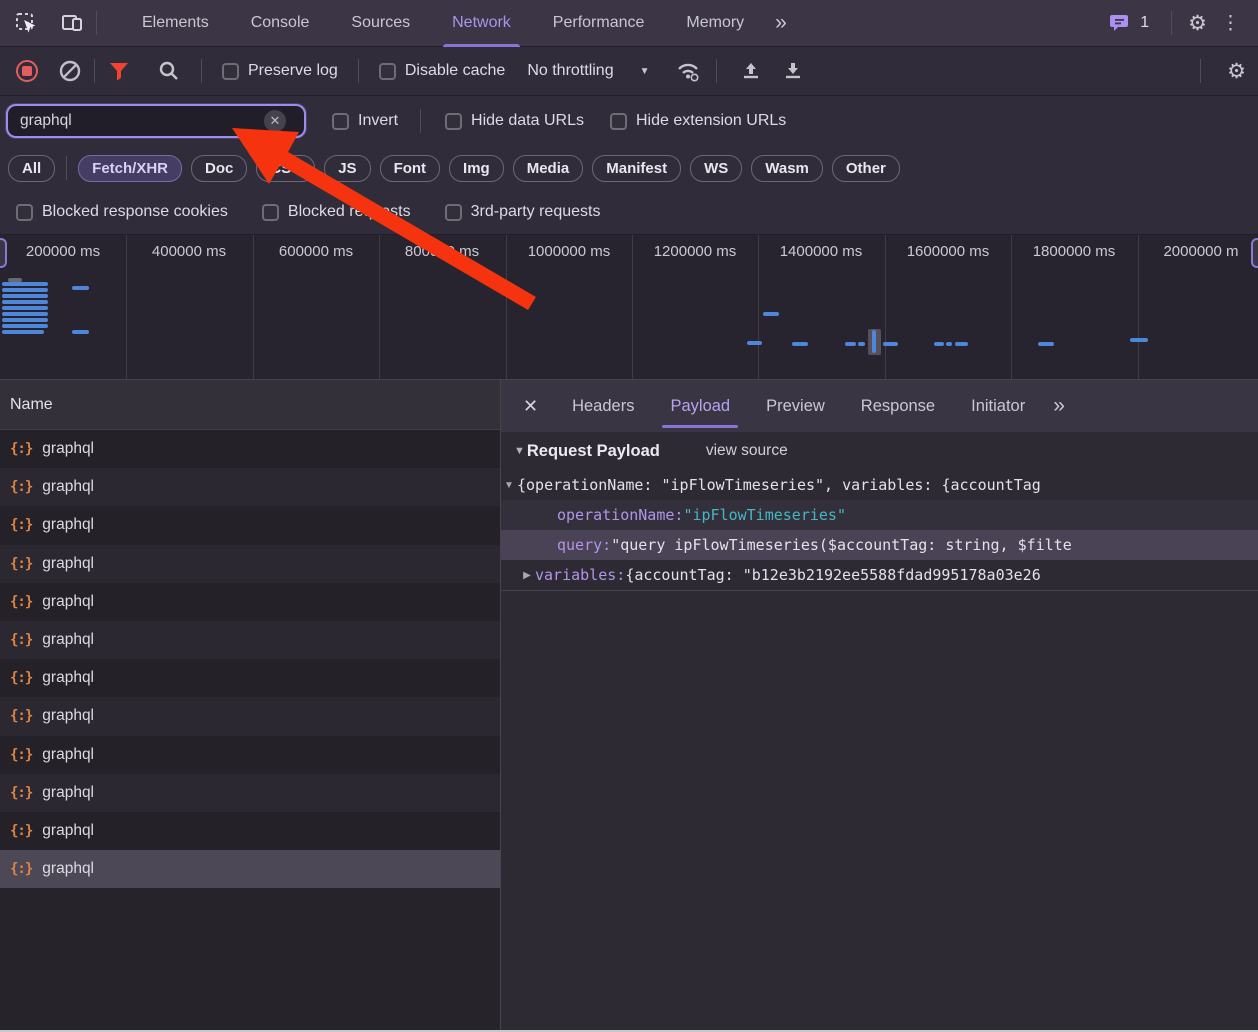  Describe the element at coordinates (1230, 23) in the screenshot. I see `kebab-menu-icon: ⋮` at that location.